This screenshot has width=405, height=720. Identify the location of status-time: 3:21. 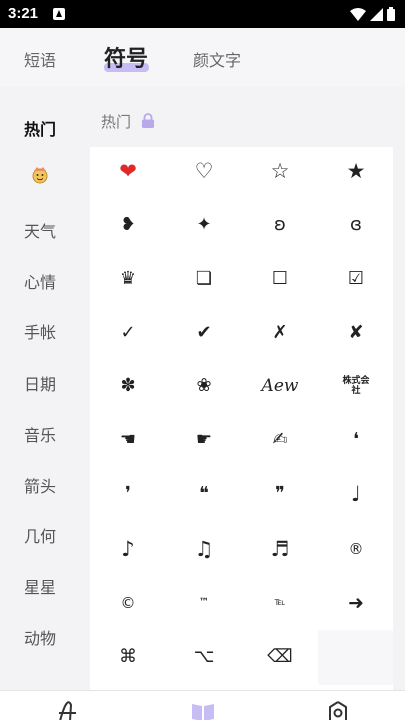
(23, 13).